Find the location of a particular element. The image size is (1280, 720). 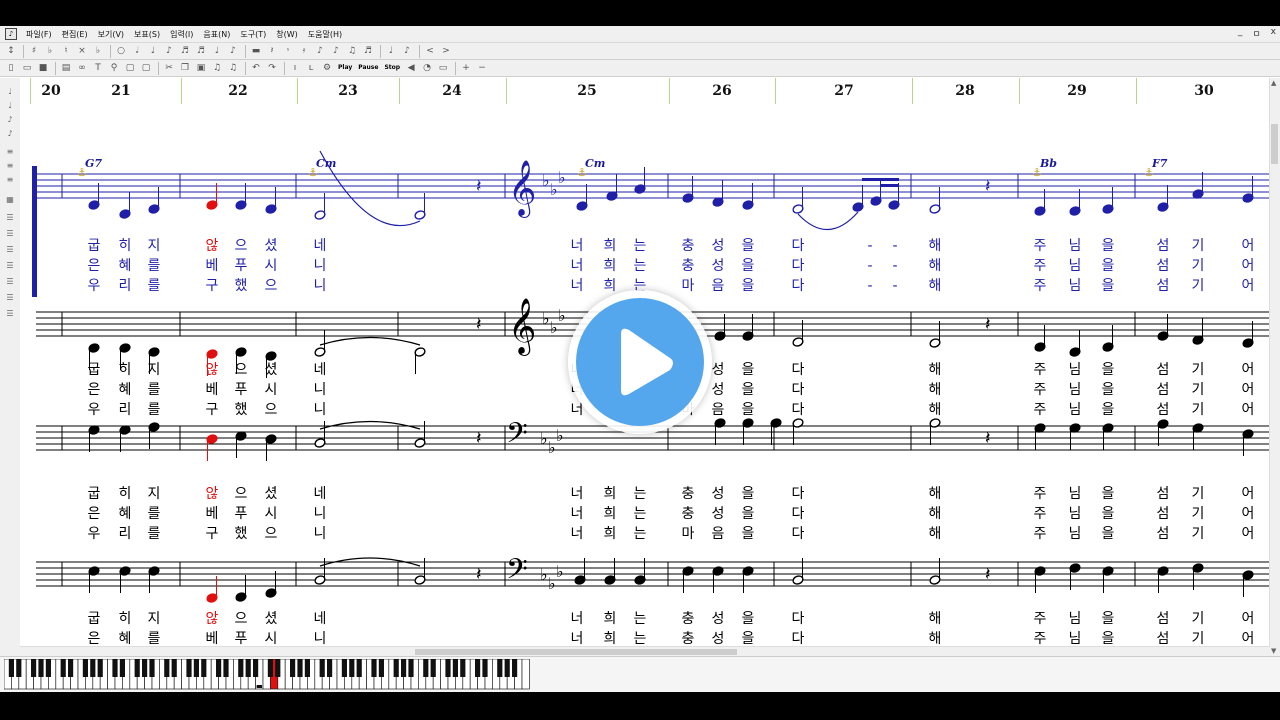

copy-icon: ❐ is located at coordinates (185, 68).